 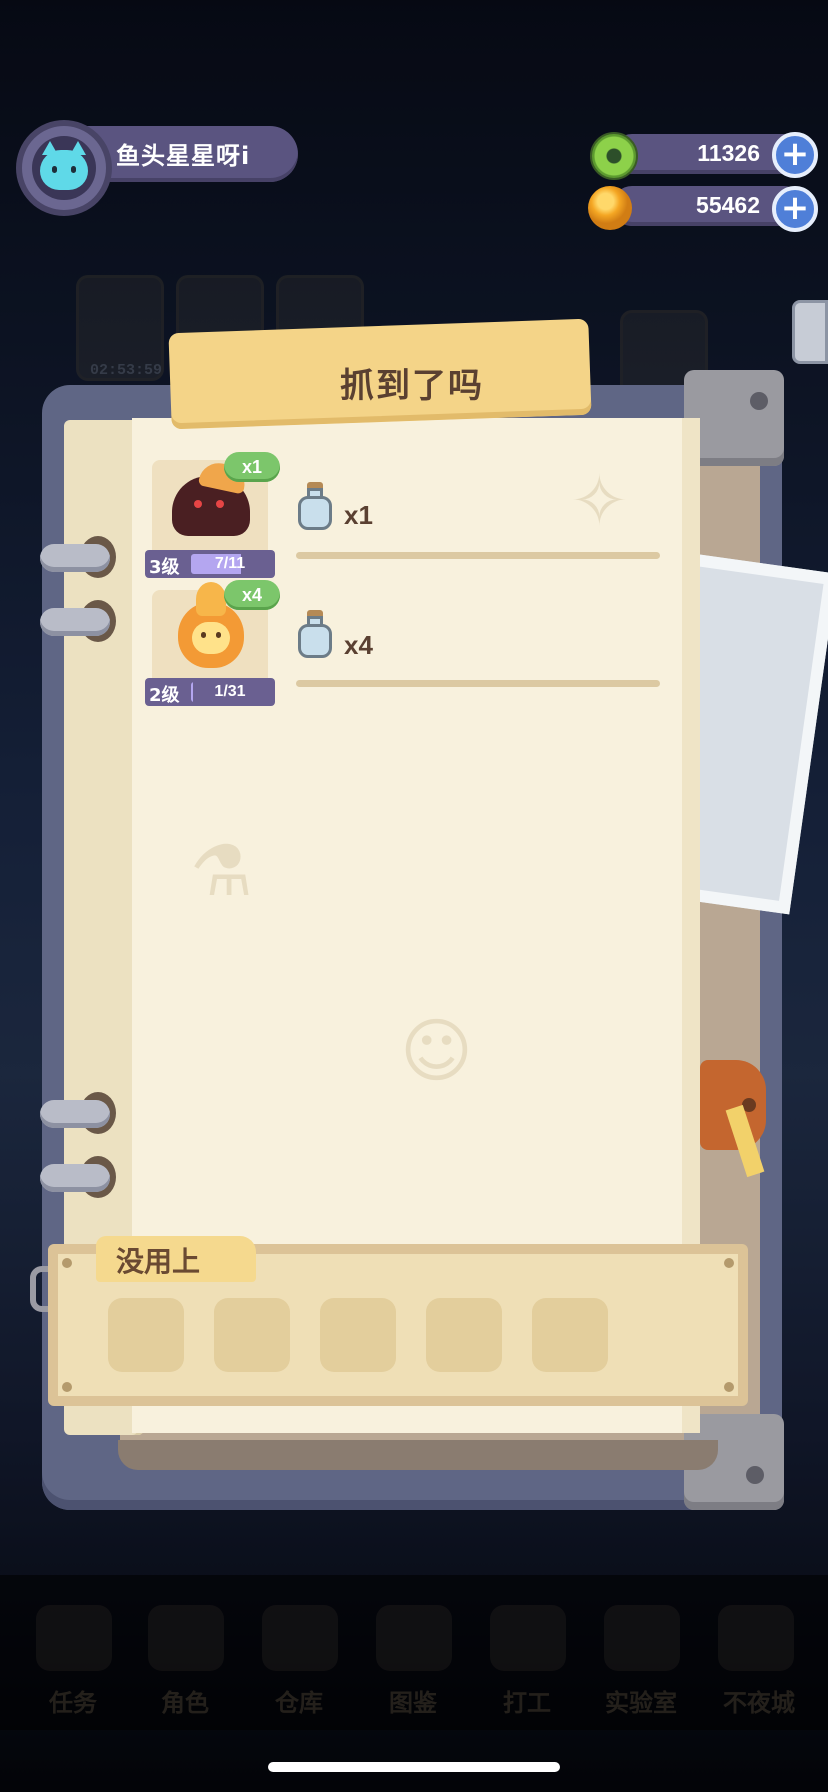 I want to click on bottom-nav: 任务 角色 仓库 图鉴 打工 实验室 不夜城, so click(x=414, y=1652).